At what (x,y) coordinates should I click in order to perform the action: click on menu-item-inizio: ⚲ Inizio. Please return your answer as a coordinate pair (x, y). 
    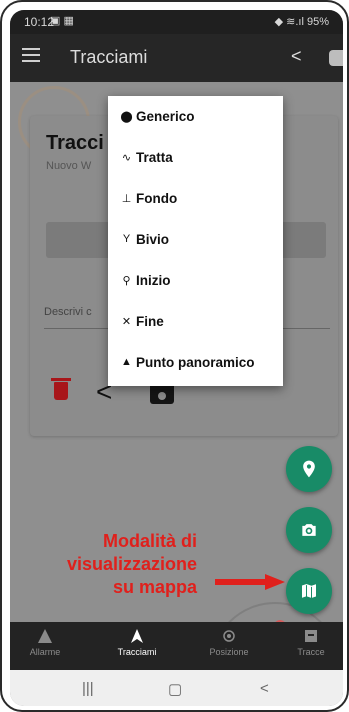
    Looking at the image, I should click on (145, 280).